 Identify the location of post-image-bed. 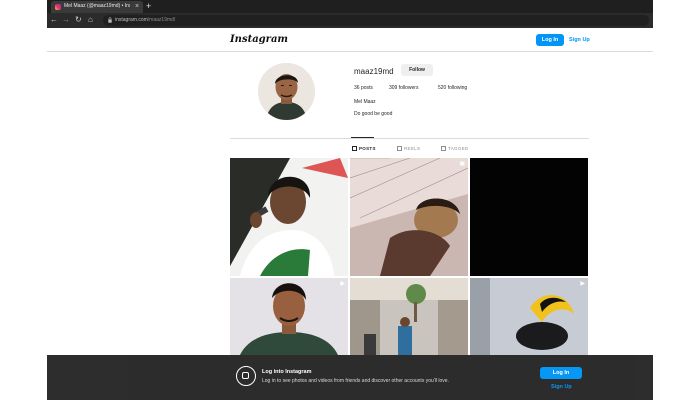
(409, 217).